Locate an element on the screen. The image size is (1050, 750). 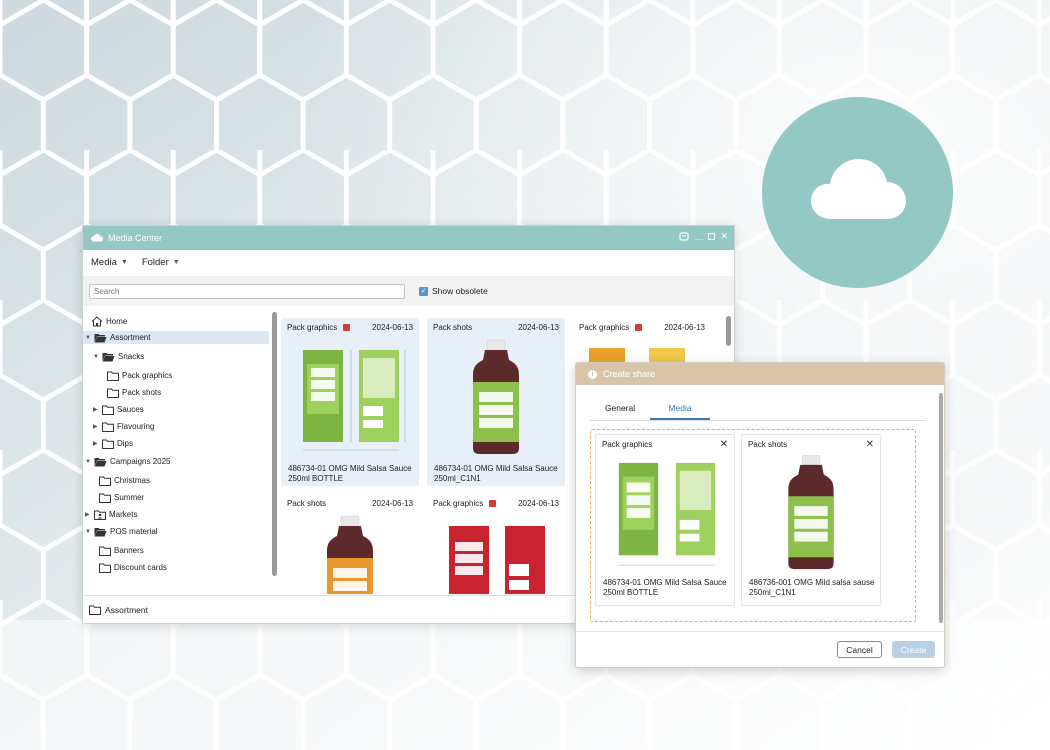
current-path: Assortment is located at coordinates (126, 609).